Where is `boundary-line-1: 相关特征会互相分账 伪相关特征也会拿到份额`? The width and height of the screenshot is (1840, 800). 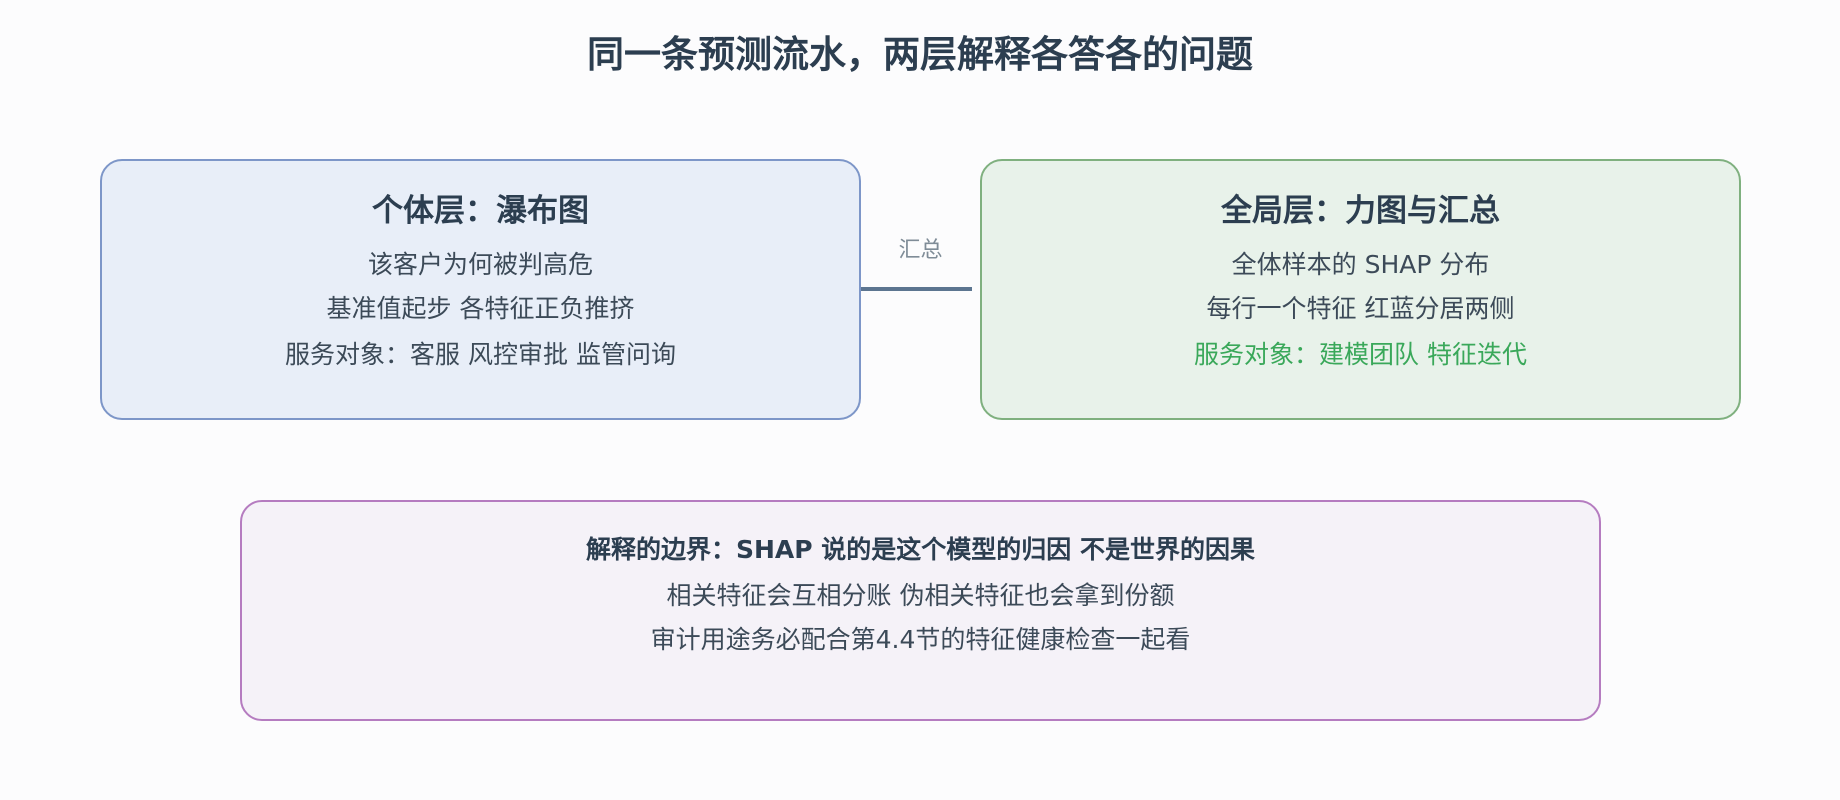 boundary-line-1: 相关特征会互相分账 伪相关特征也会拿到份额 is located at coordinates (920, 595).